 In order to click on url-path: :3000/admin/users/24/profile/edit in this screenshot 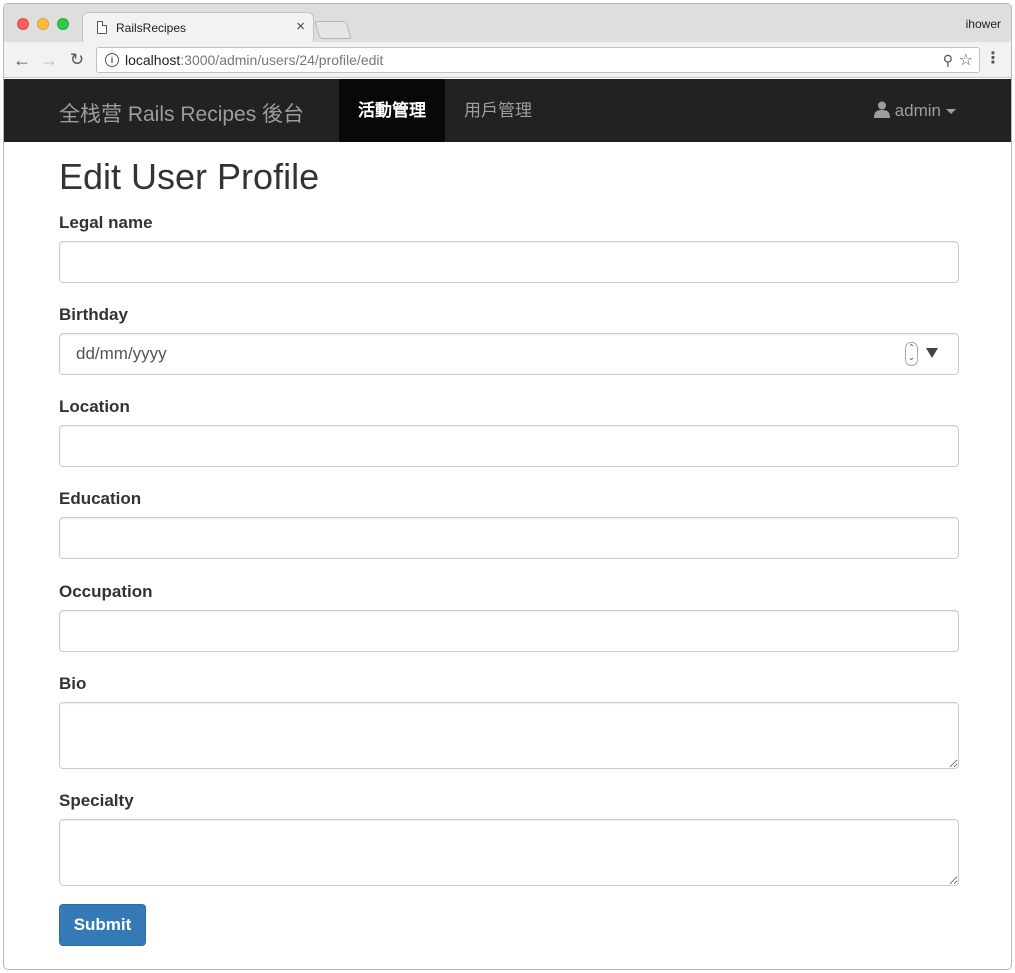, I will do `click(282, 60)`.